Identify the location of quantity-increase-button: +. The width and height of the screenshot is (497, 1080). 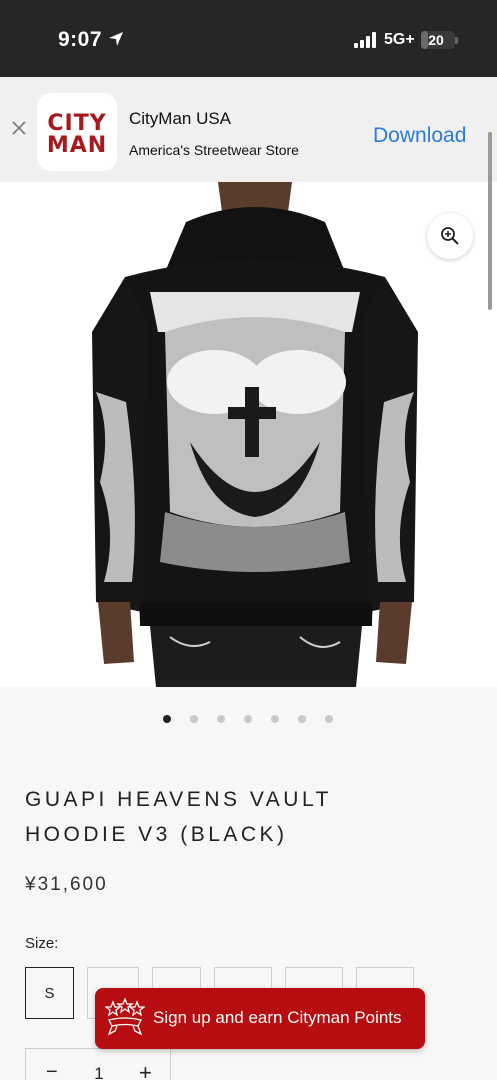
(145, 1070).